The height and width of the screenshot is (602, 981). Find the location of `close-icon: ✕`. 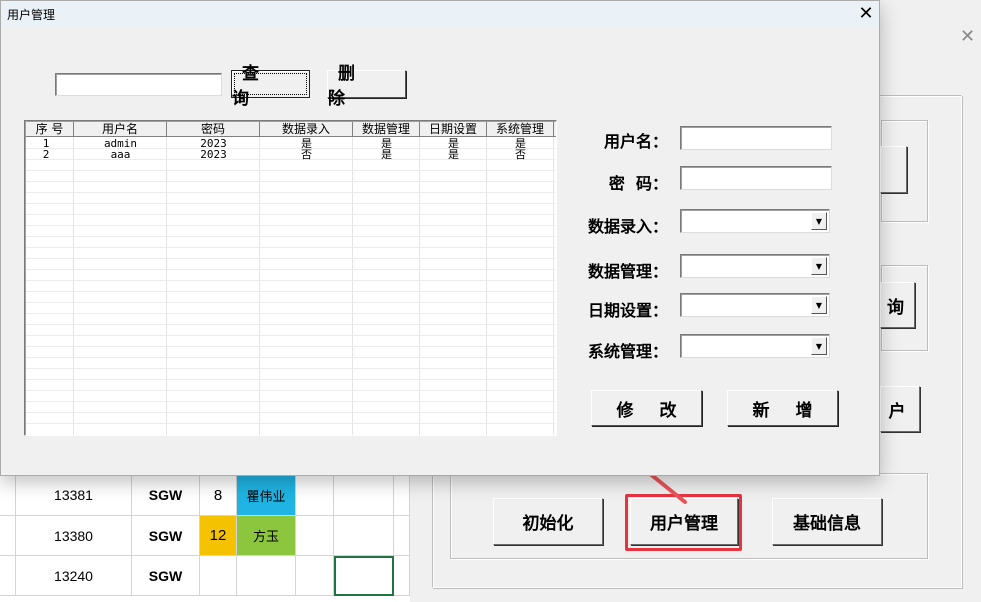

close-icon: ✕ is located at coordinates (866, 13).